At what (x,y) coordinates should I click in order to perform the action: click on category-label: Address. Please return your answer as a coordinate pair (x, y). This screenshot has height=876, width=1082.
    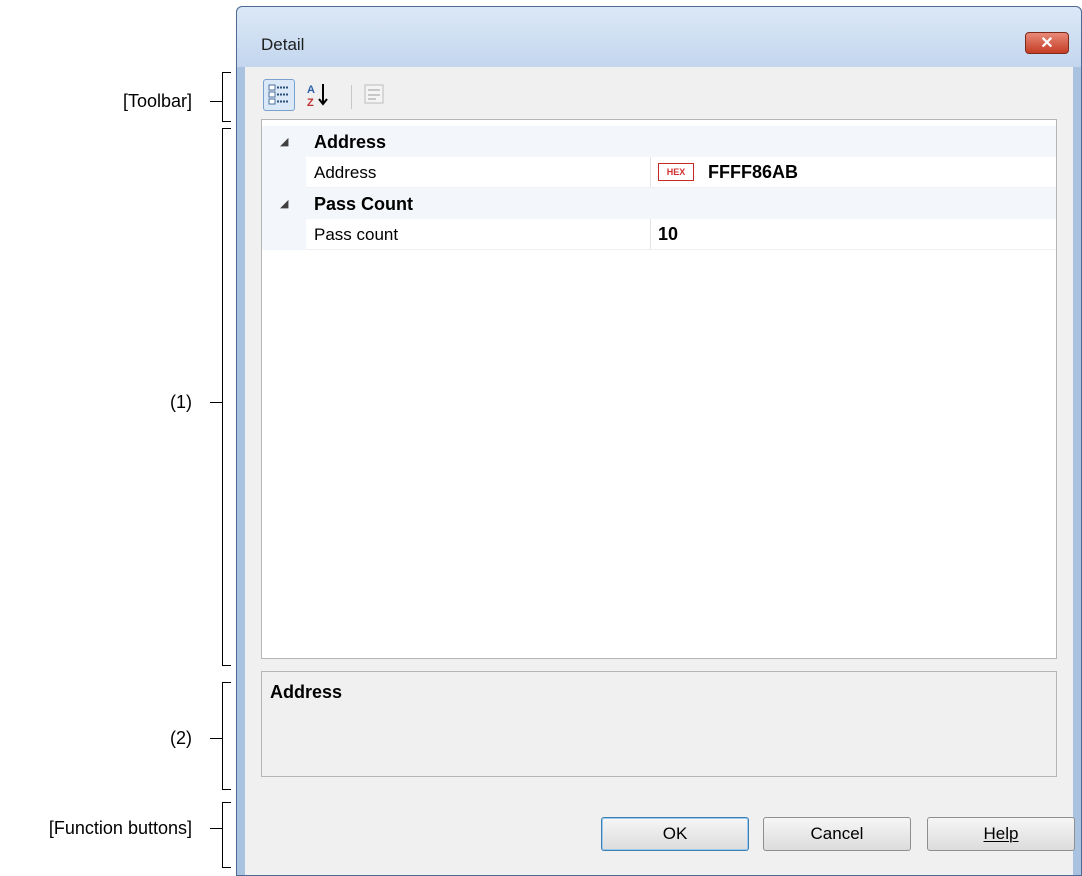
    Looking at the image, I should click on (350, 142).